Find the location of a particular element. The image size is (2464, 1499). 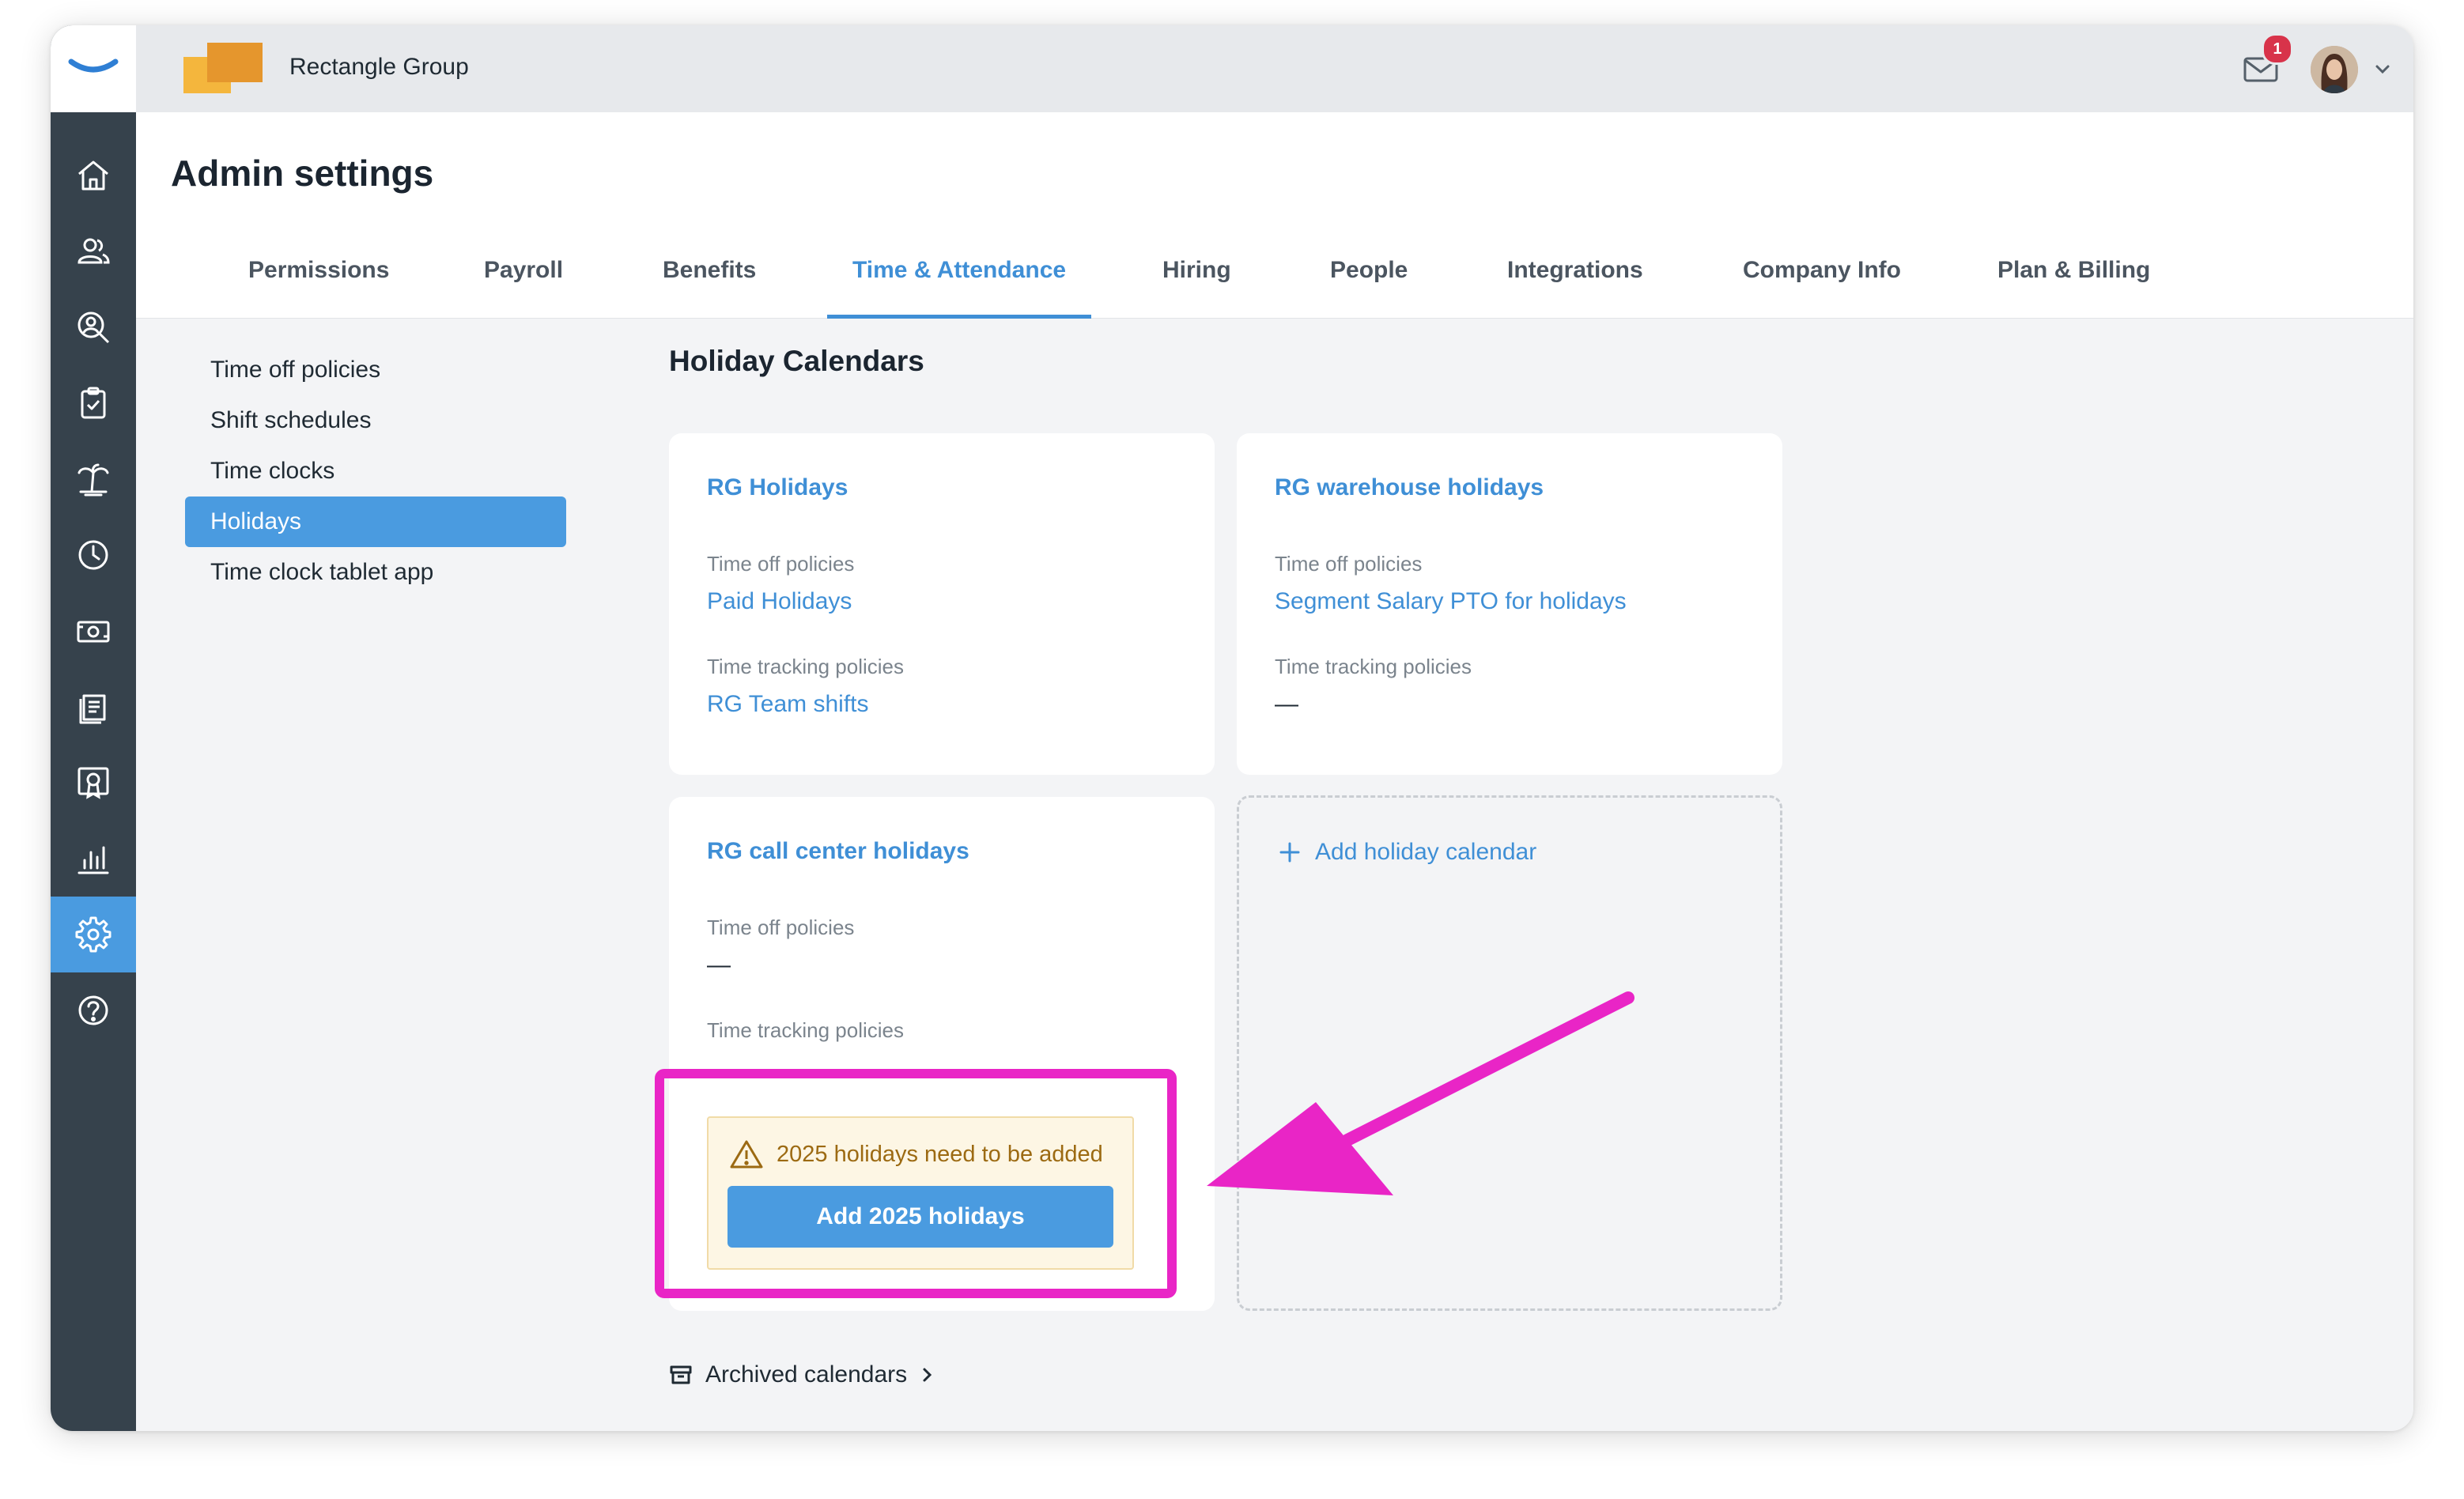

tab-payroll: Payroll is located at coordinates (523, 281).